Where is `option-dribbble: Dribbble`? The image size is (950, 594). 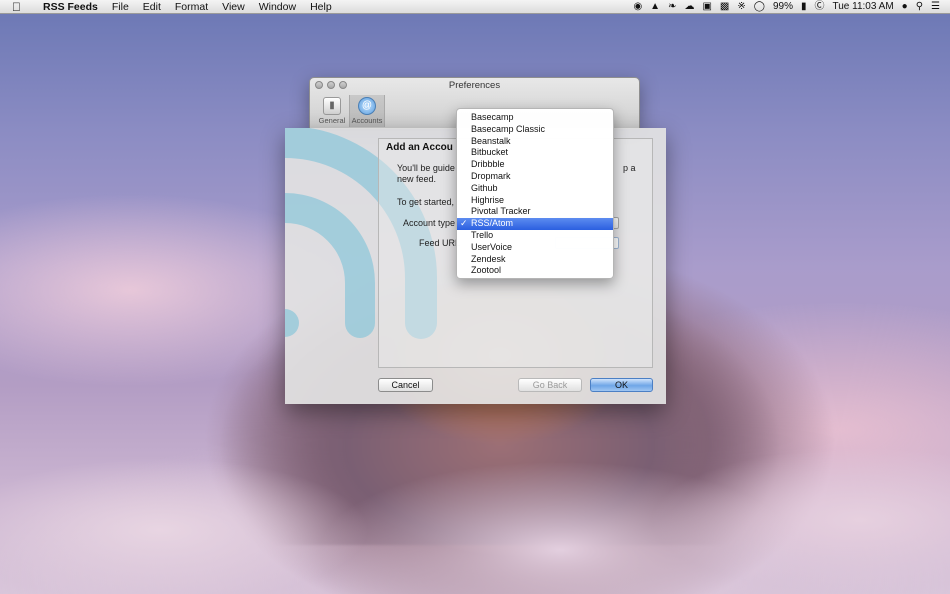
option-dribbble: Dribbble is located at coordinates (535, 165).